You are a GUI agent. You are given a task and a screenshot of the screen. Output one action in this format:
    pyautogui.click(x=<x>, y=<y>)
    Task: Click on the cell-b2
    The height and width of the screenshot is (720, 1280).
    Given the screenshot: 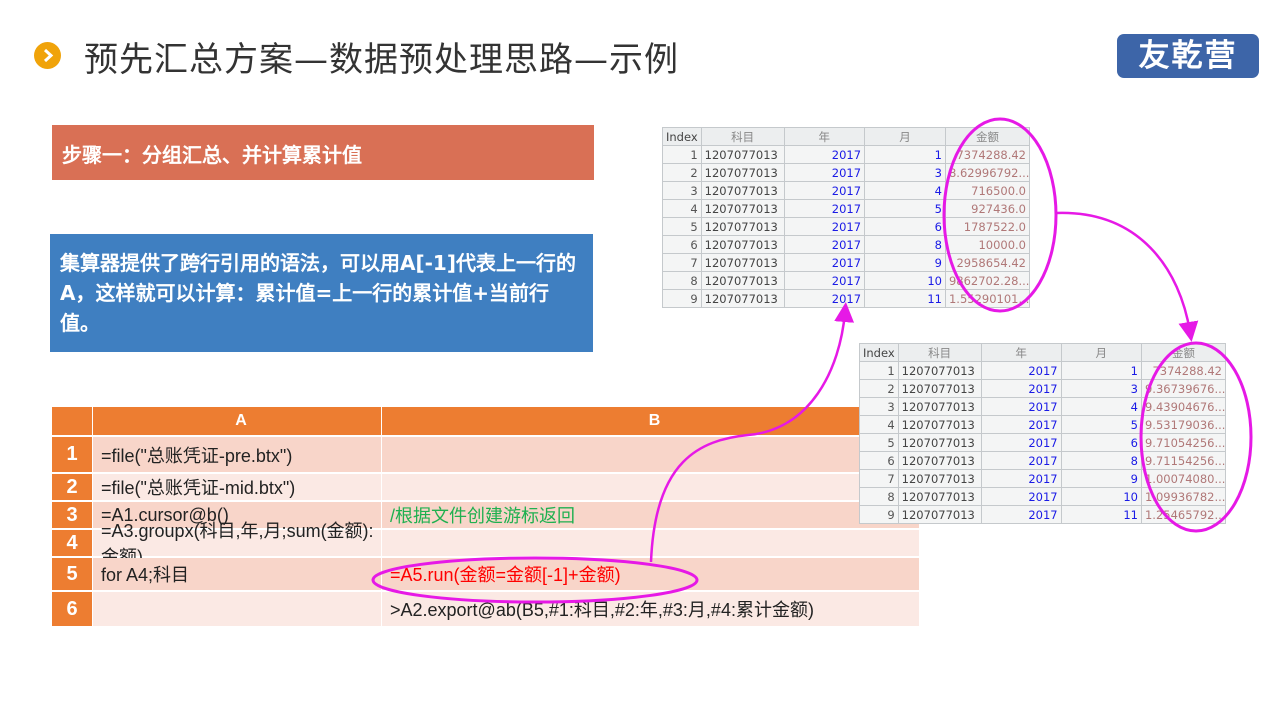 What is the action you would take?
    pyautogui.click(x=651, y=487)
    